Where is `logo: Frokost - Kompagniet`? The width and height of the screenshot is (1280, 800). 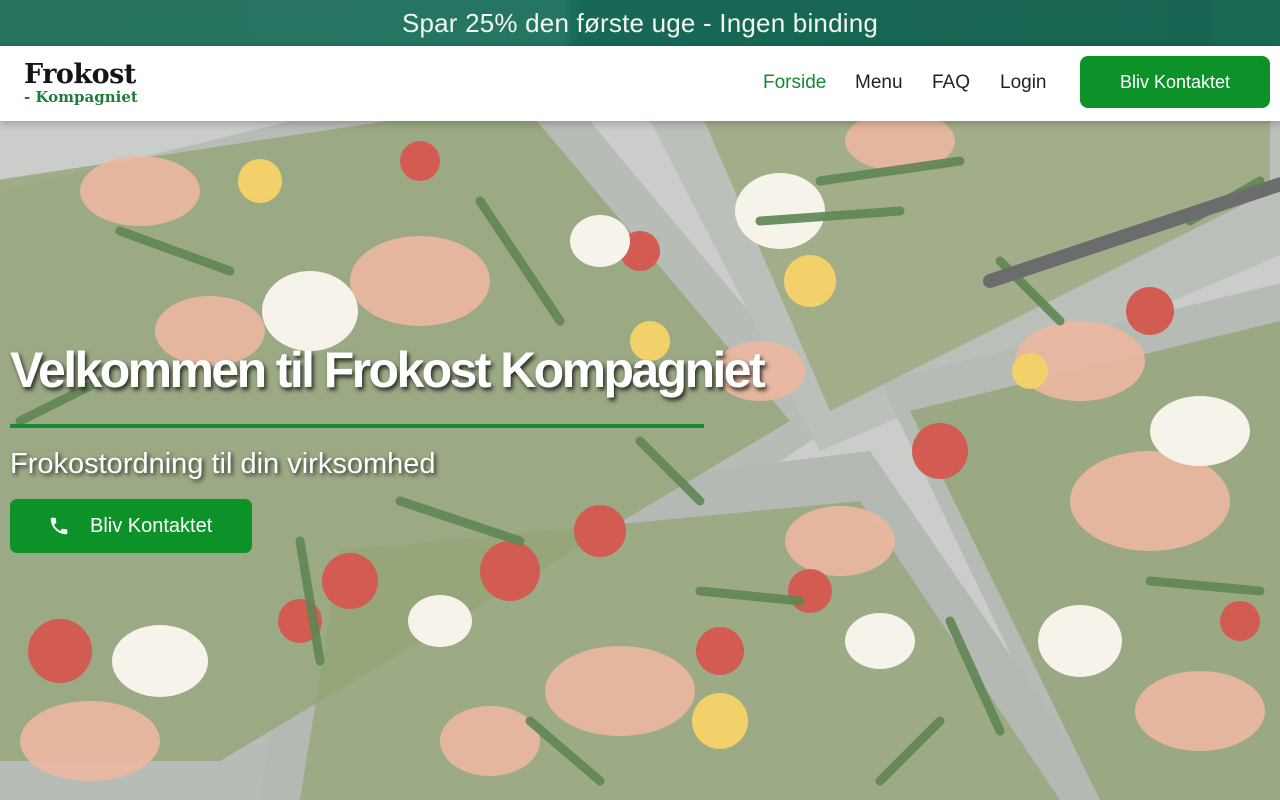 logo: Frokost - Kompagniet is located at coordinates (84, 84).